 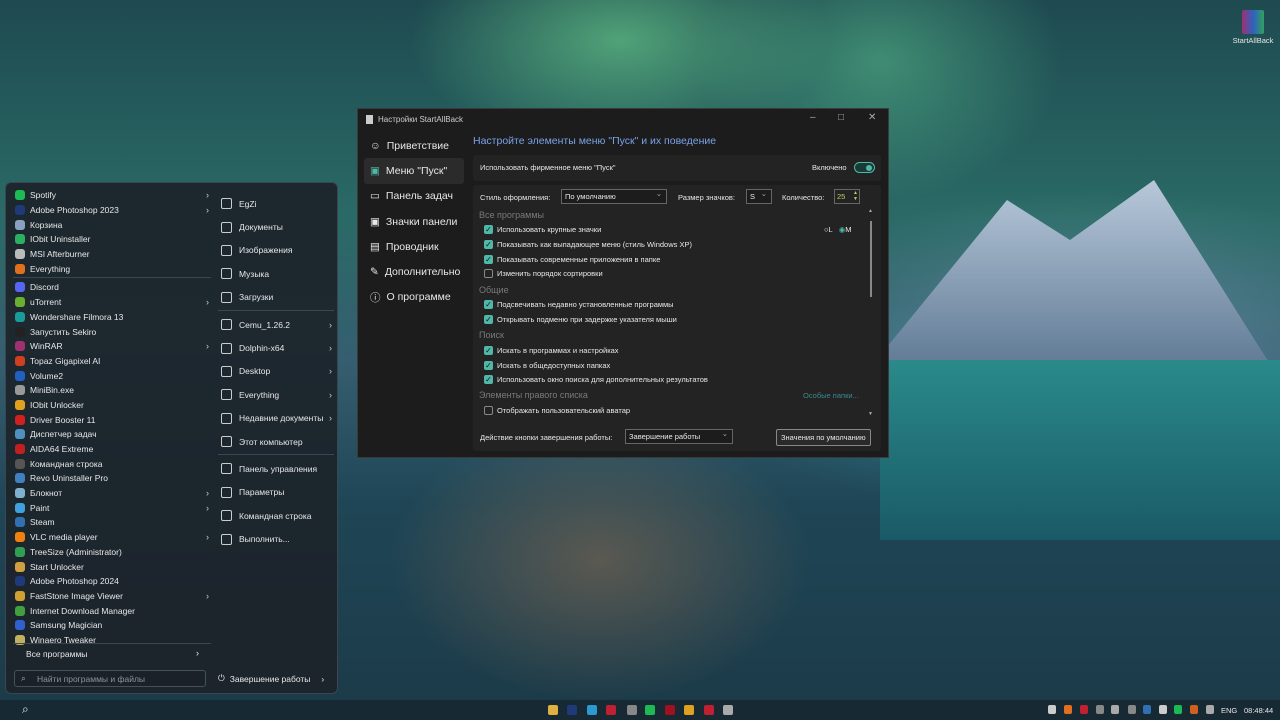 What do you see at coordinates (112, 507) in the screenshot?
I see `program-item: Paint ›` at bounding box center [112, 507].